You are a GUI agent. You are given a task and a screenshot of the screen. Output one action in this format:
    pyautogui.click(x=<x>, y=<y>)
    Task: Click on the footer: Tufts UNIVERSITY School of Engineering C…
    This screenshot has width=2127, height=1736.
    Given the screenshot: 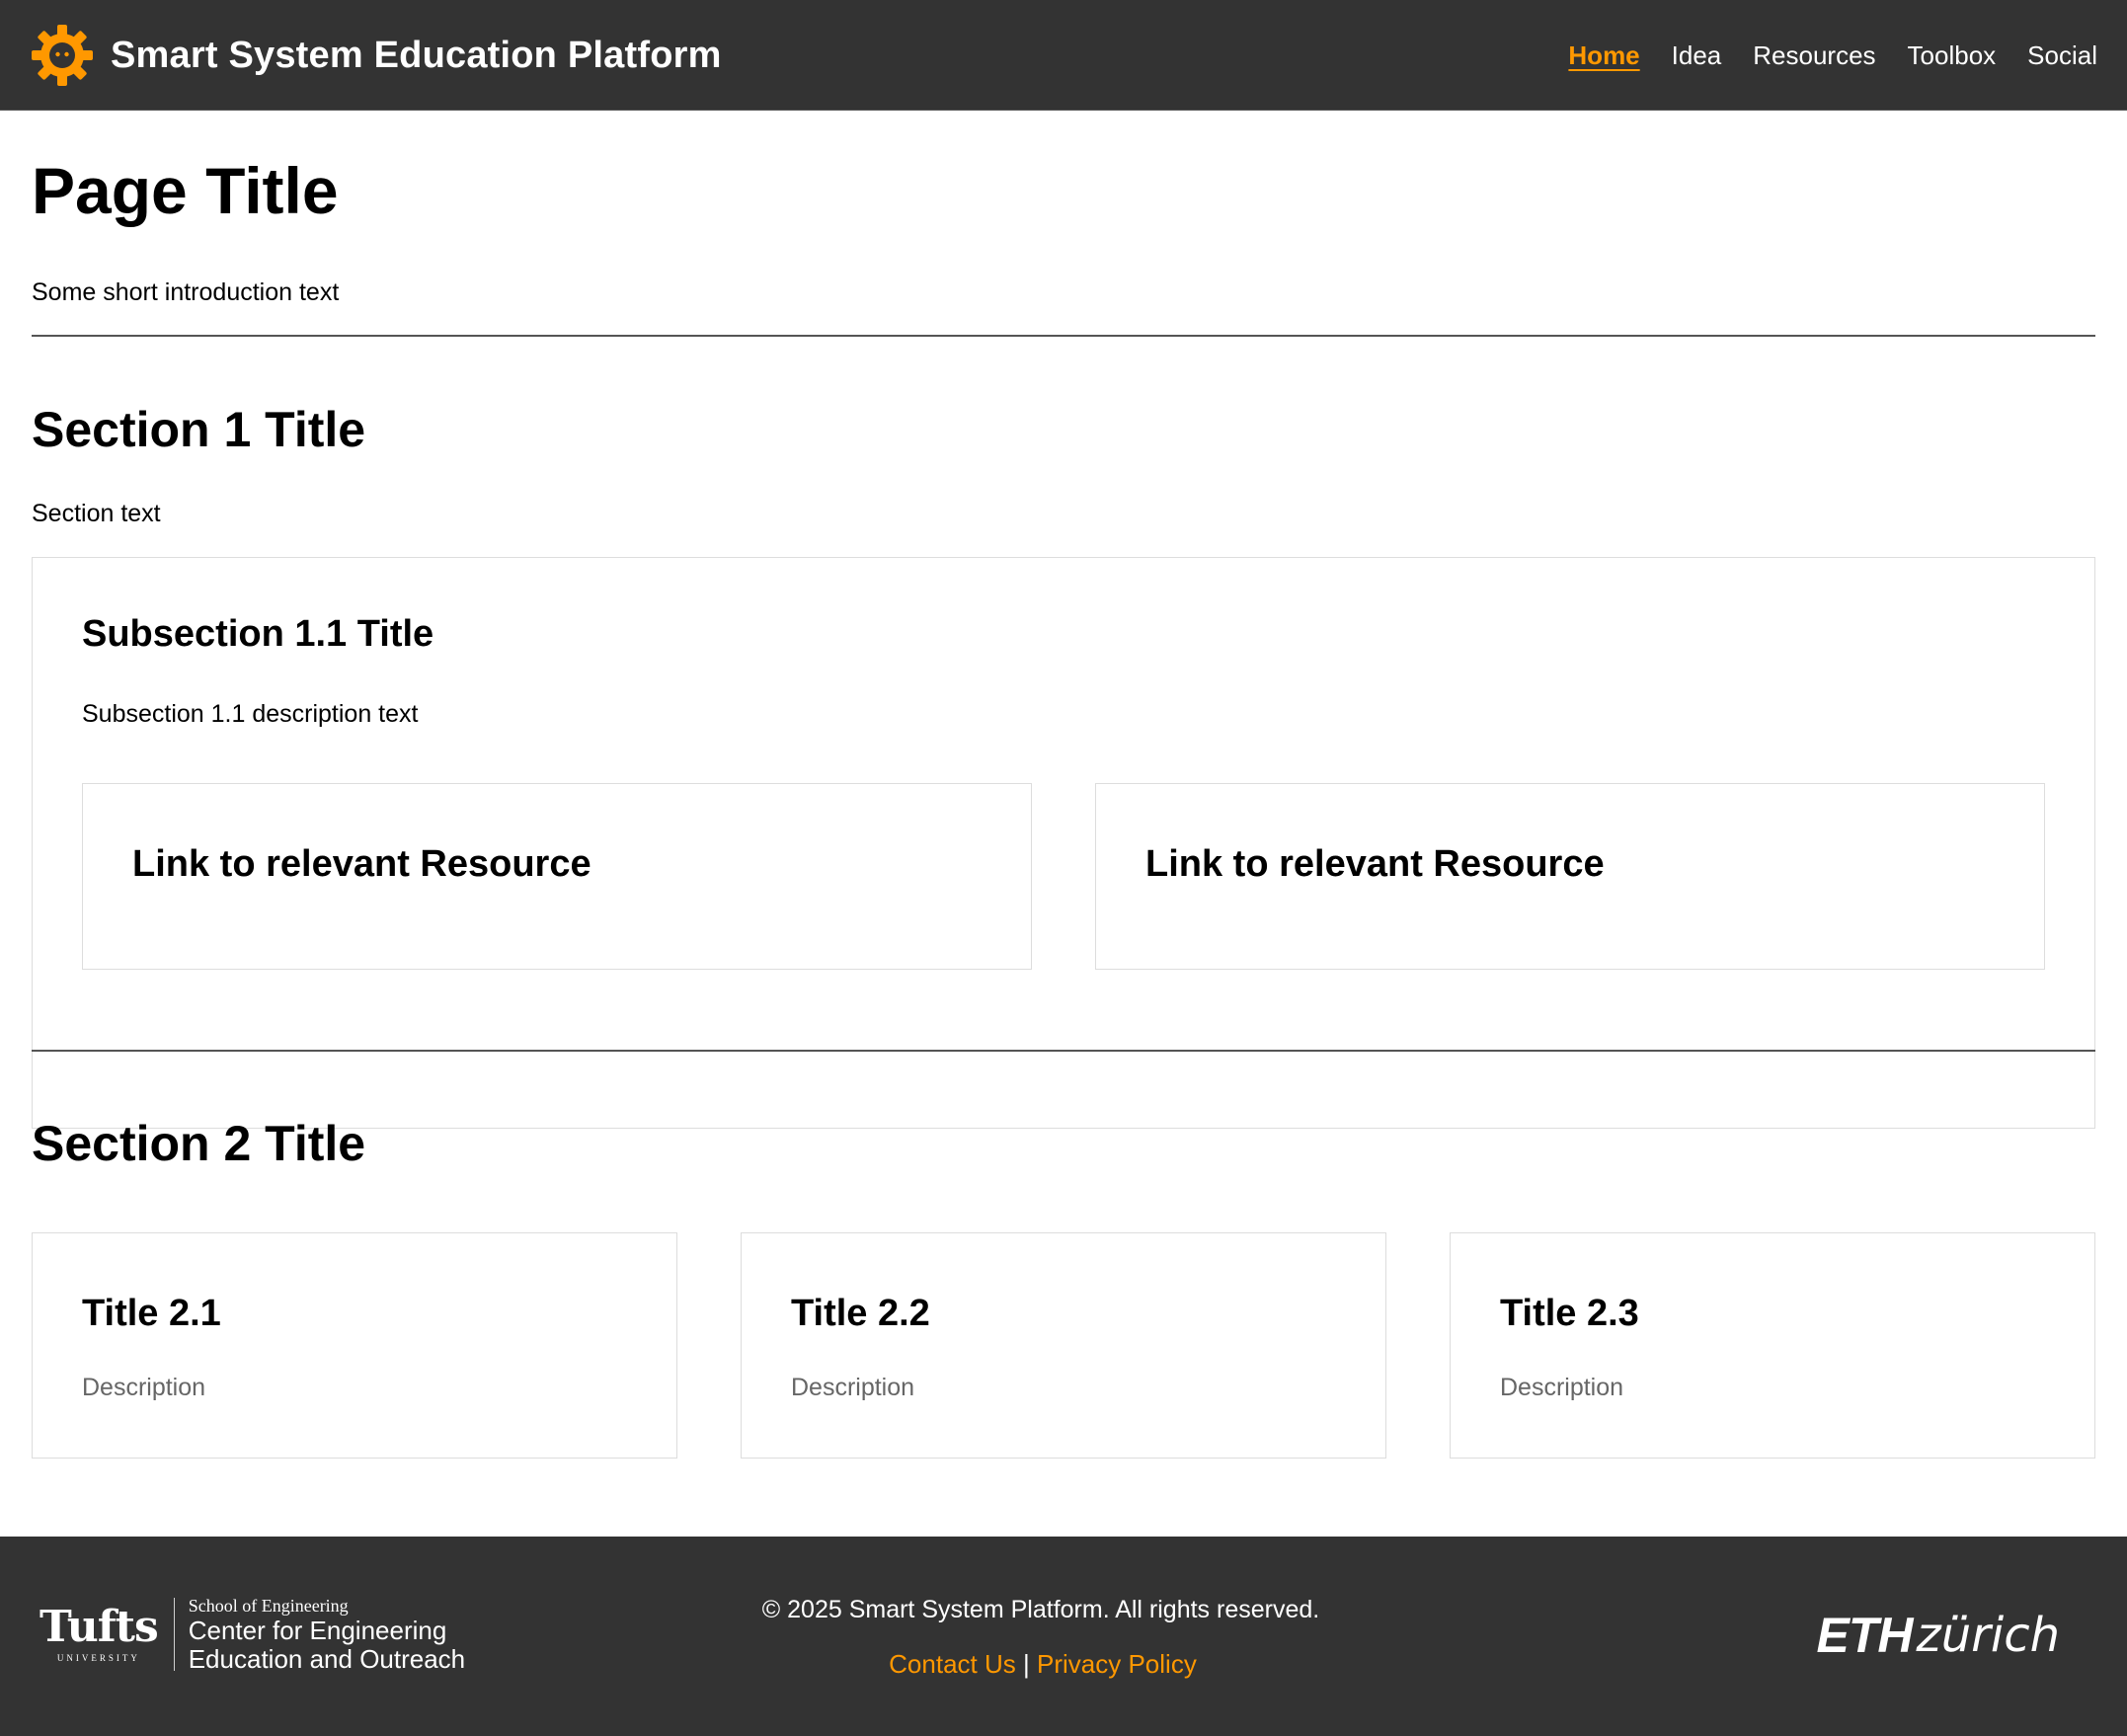 What is the action you would take?
    pyautogui.click(x=1063, y=1637)
    